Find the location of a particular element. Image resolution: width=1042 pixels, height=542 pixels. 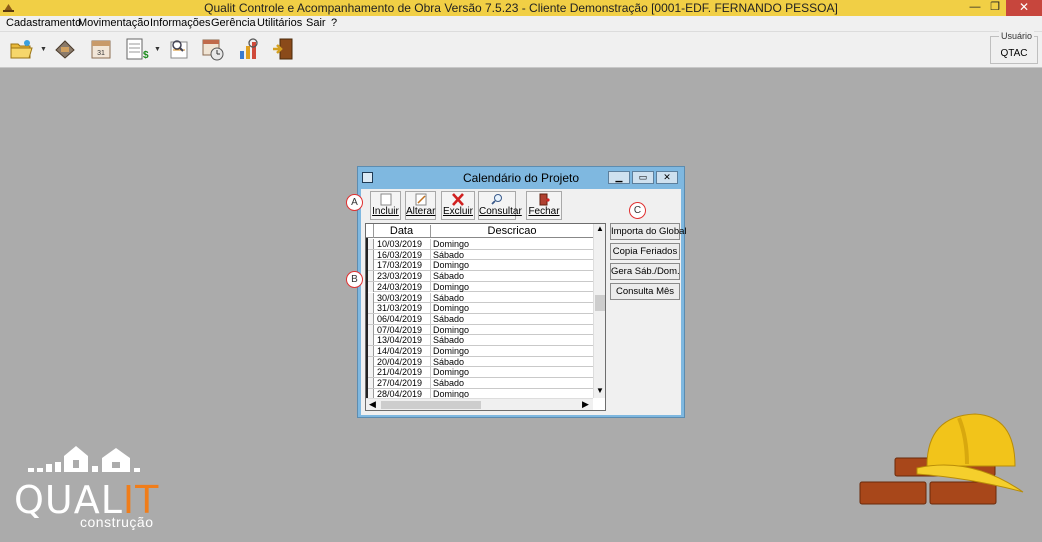

cell-date: 31/03/2019 is located at coordinates (400, 308).